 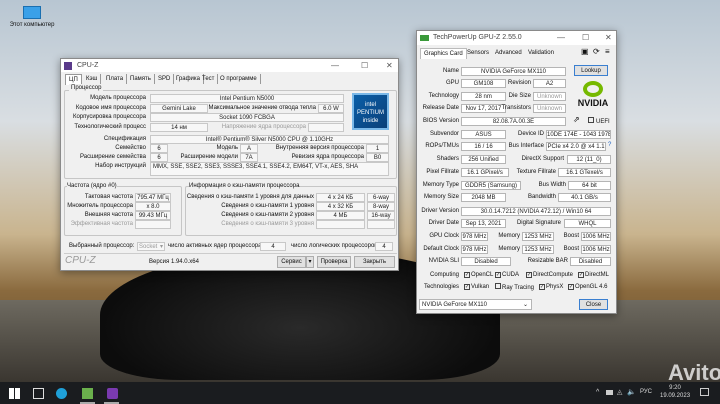 What do you see at coordinates (547, 261) in the screenshot?
I see `label-rebar: Resizable BAR` at bounding box center [547, 261].